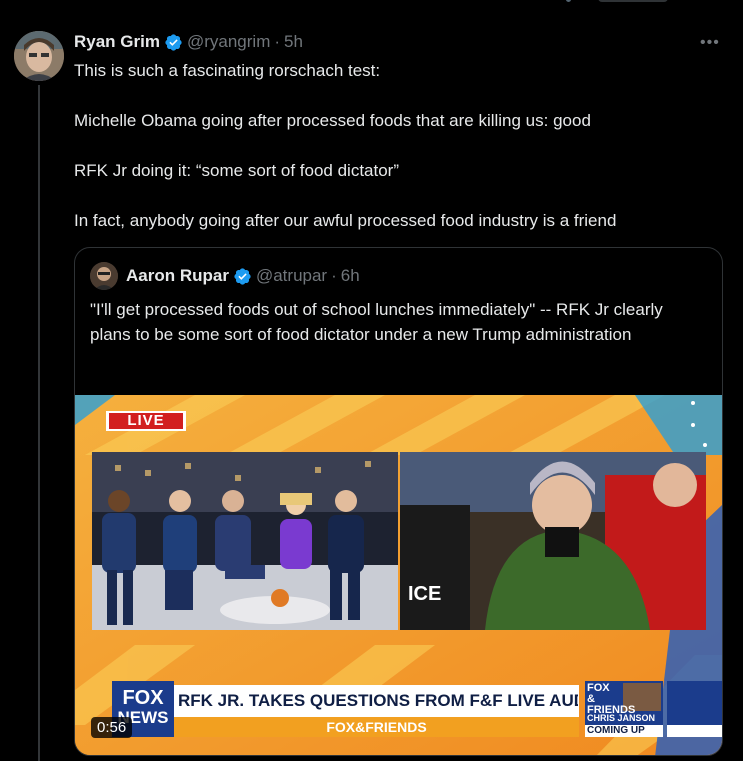 Image resolution: width=743 pixels, height=761 pixels. Describe the element at coordinates (228, 42) in the screenshot. I see `author-handle: @ryangrim` at that location.